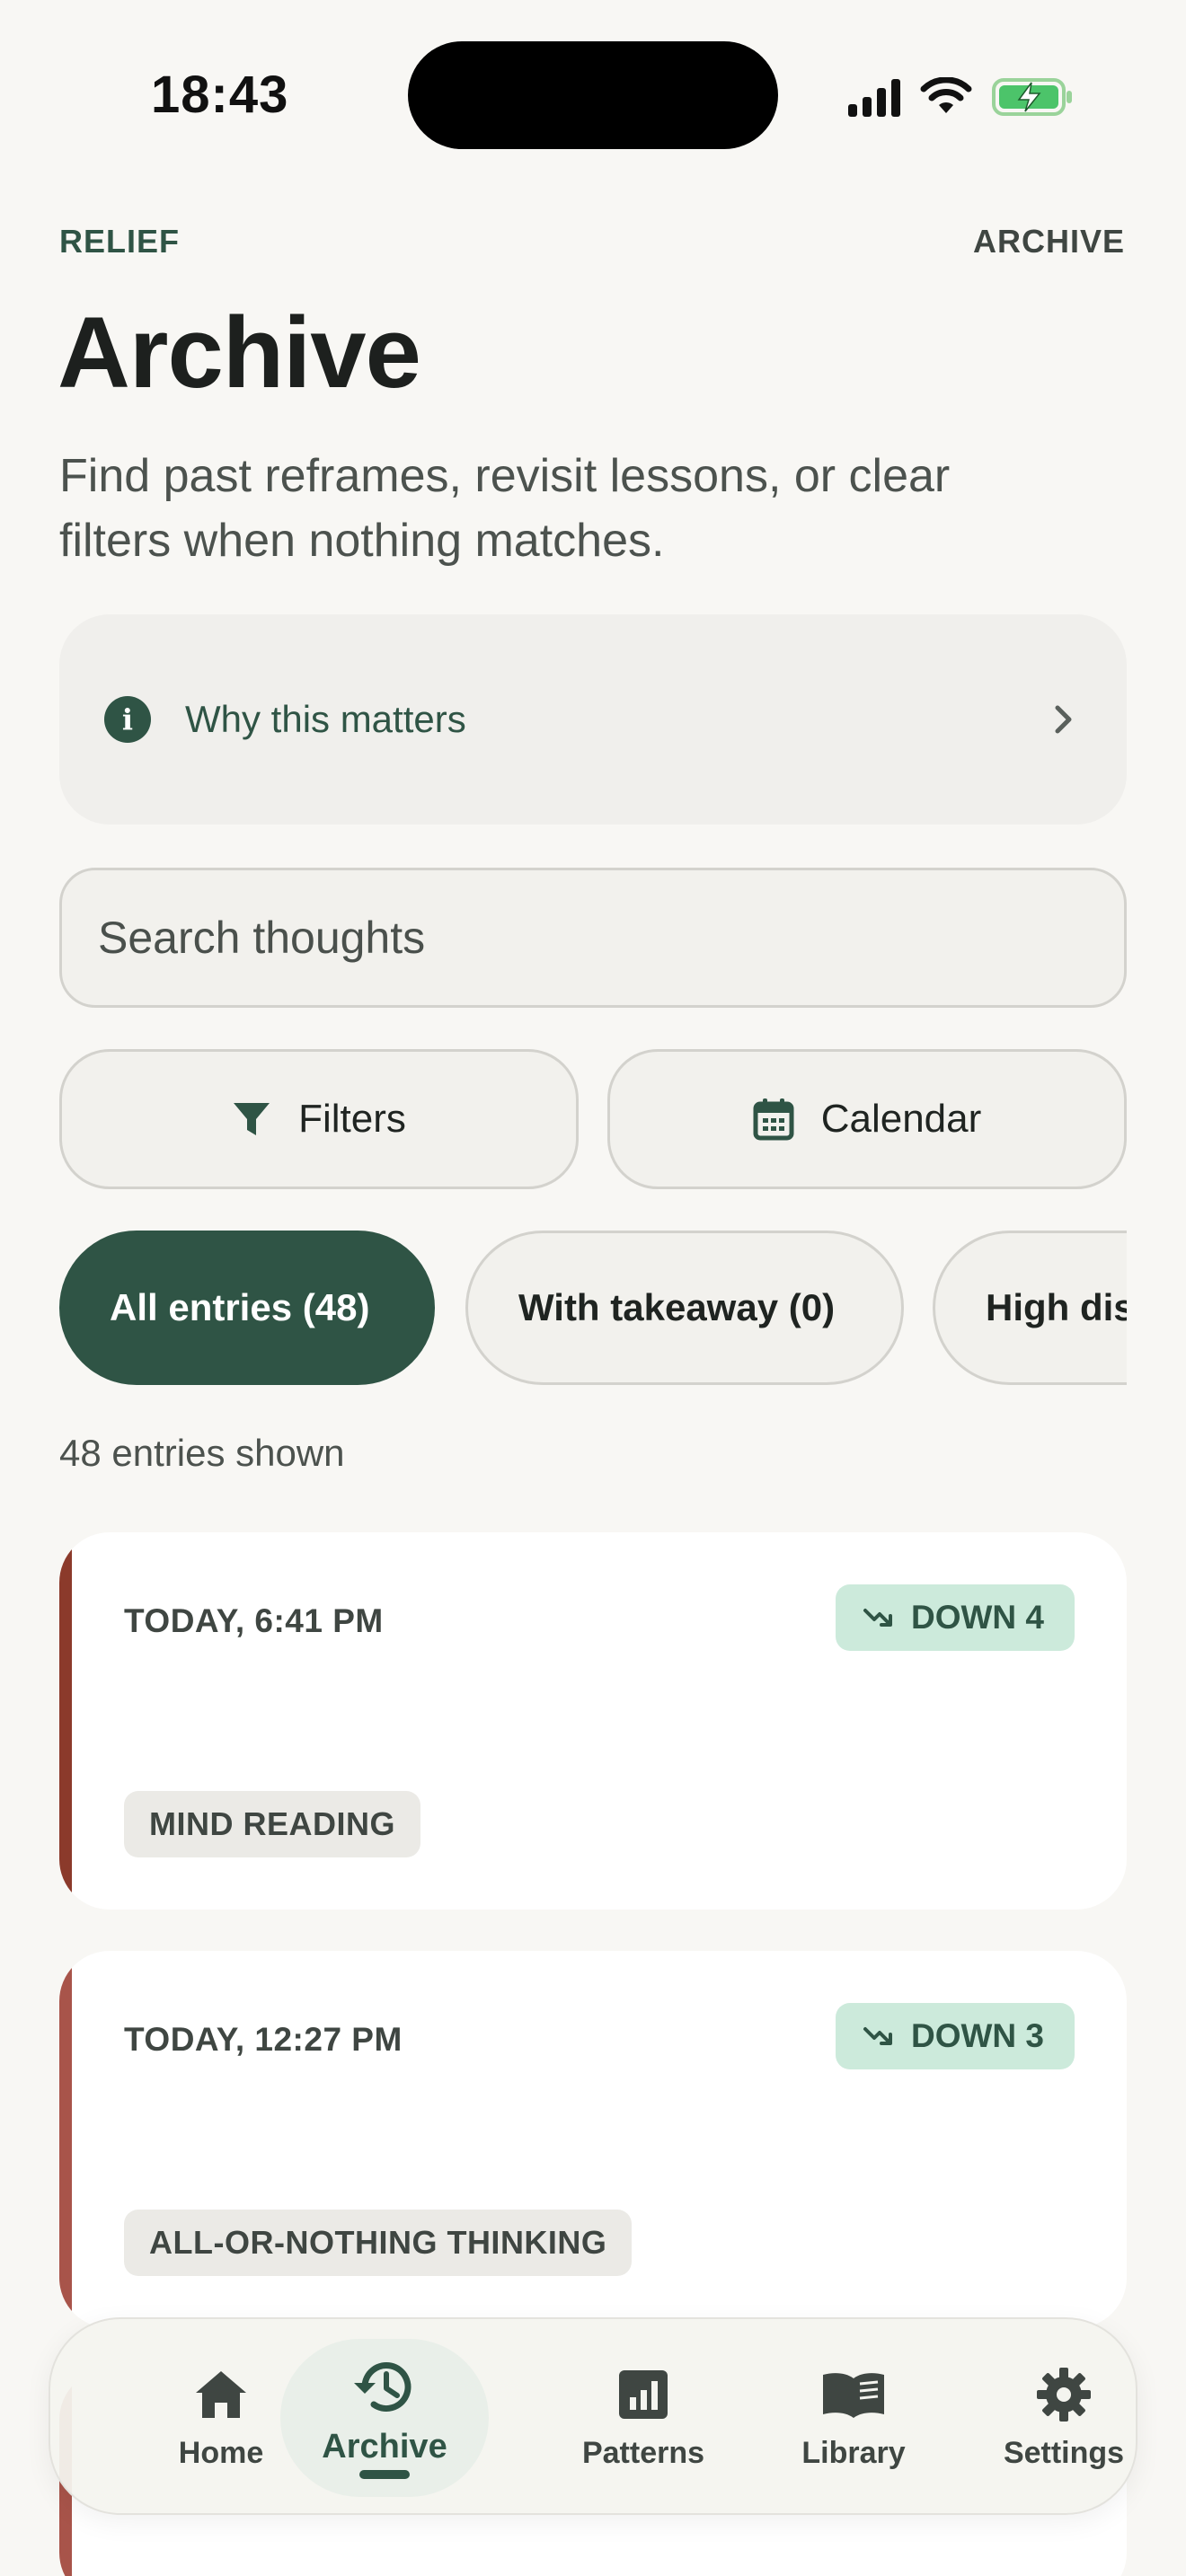  I want to click on wifi-icon, so click(946, 95).